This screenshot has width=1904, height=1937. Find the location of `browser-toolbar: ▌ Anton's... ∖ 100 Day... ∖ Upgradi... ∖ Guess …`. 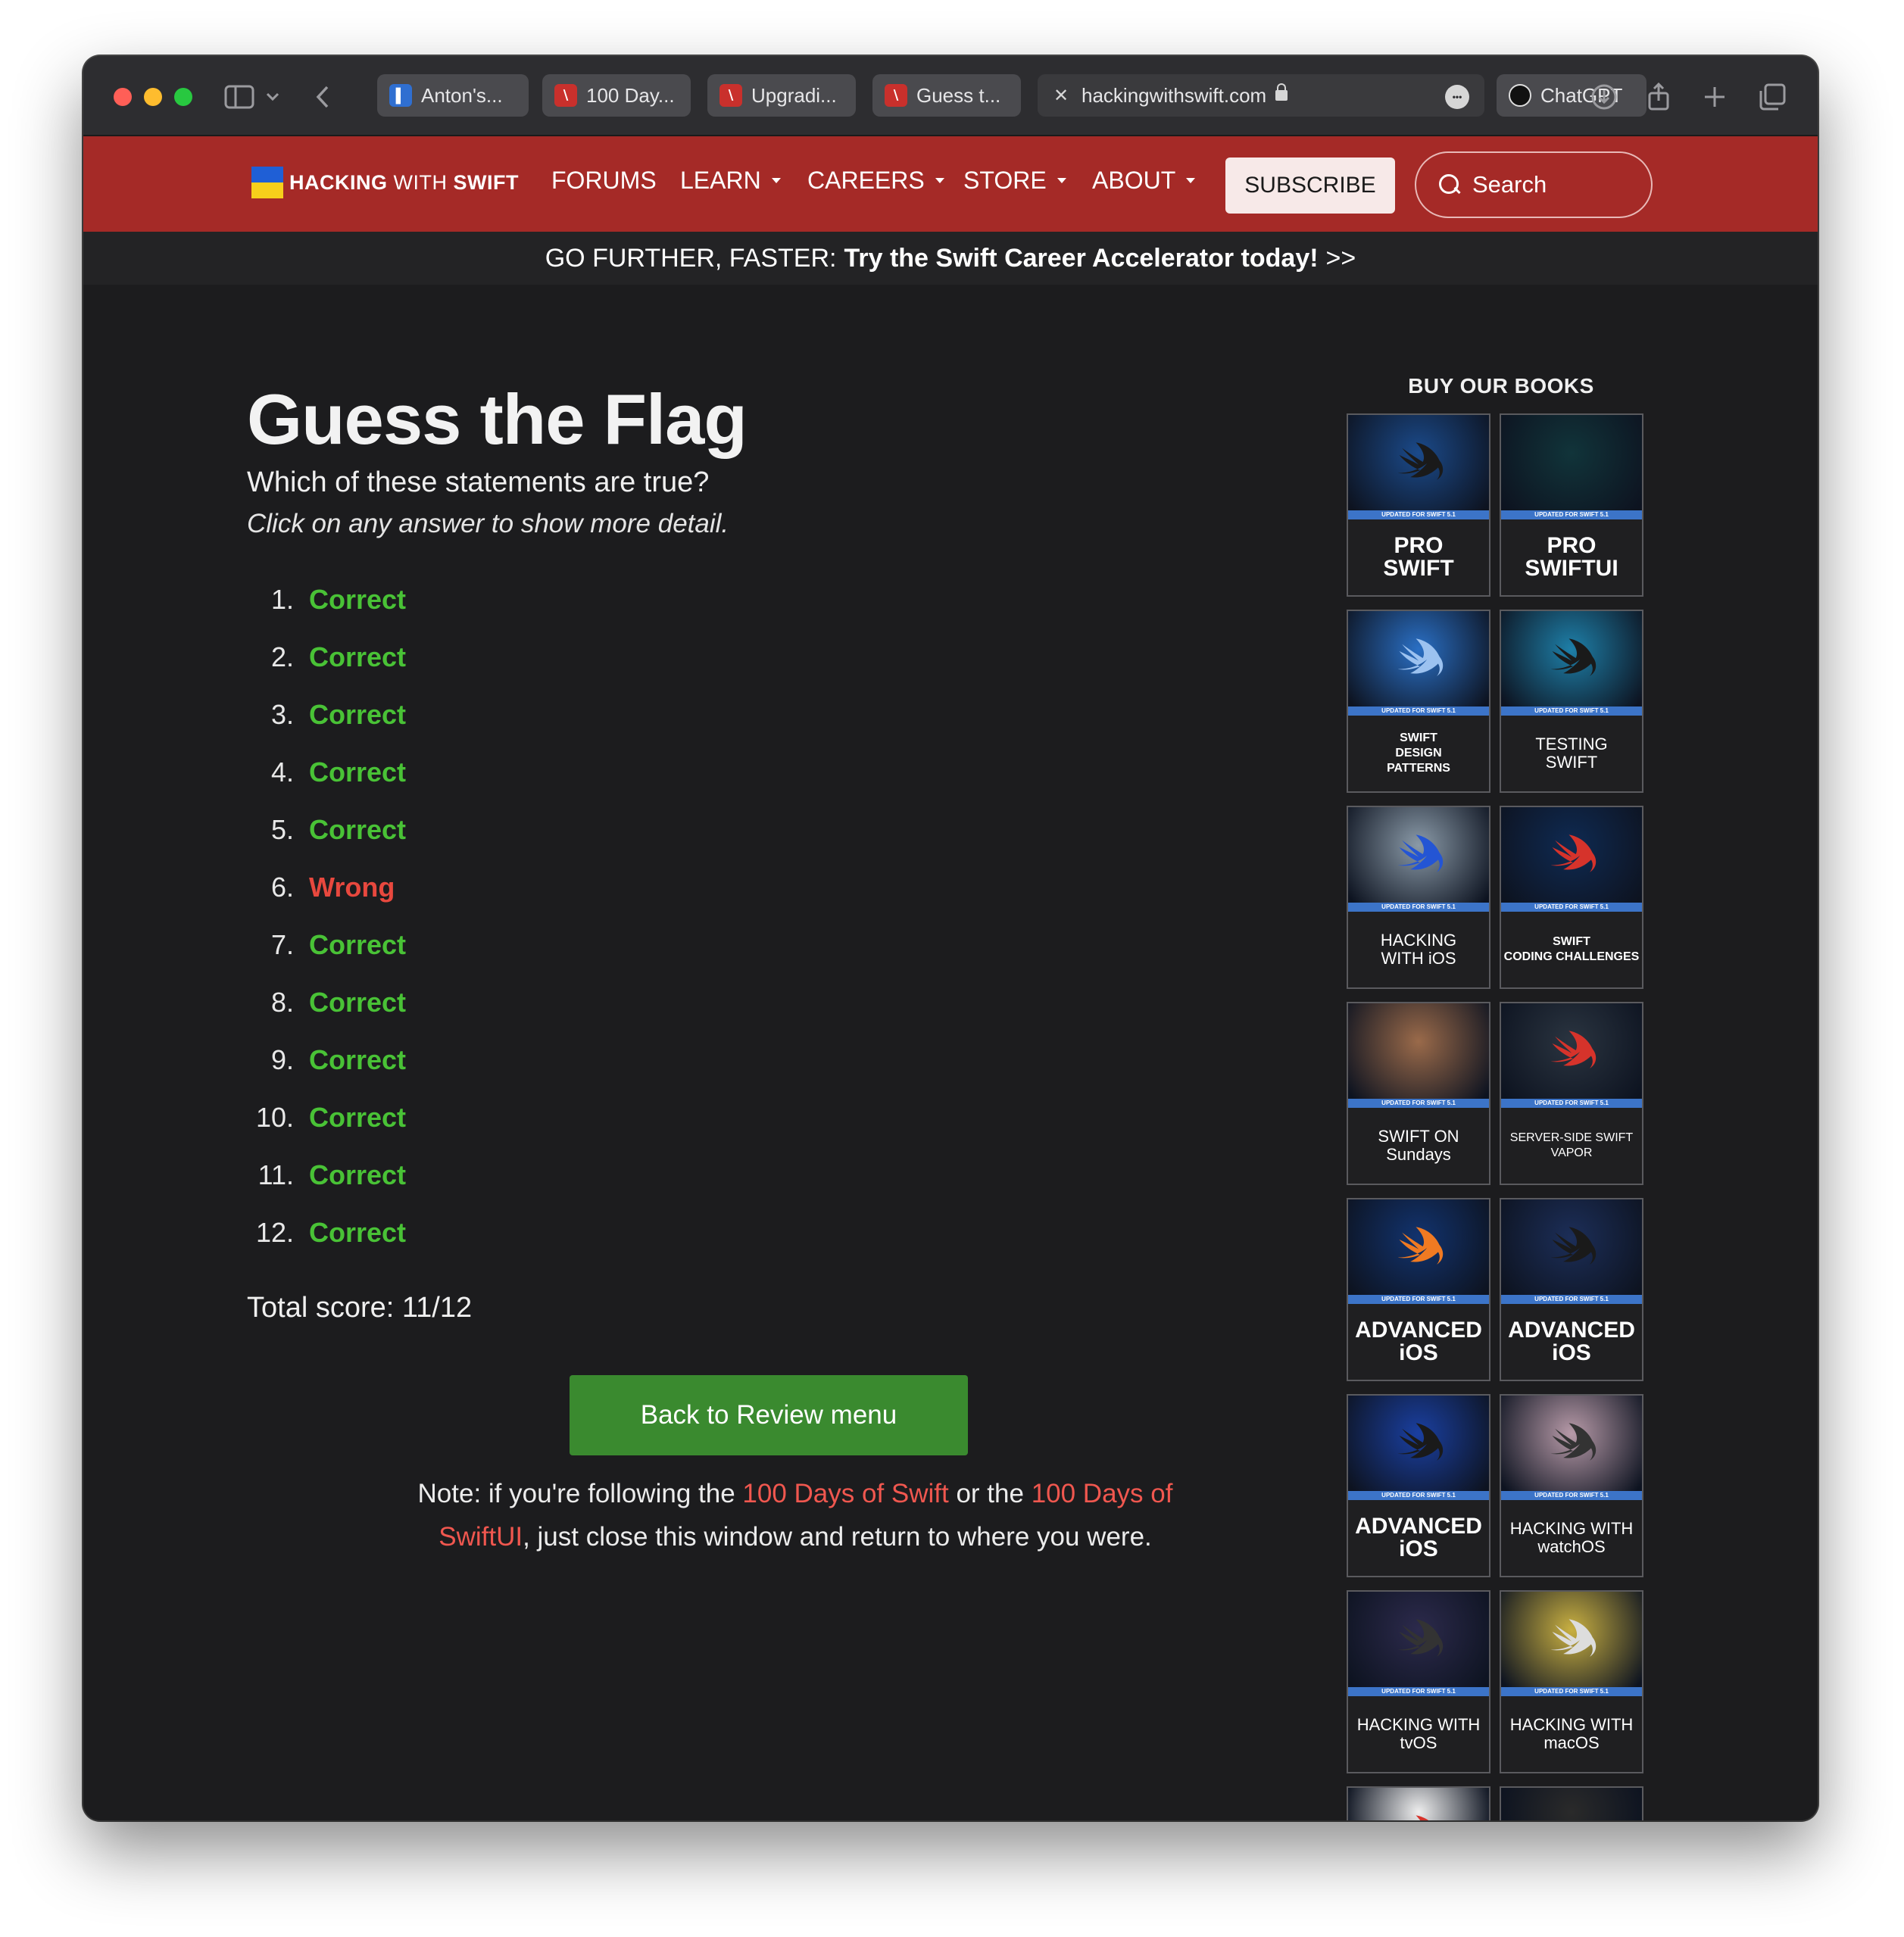

browser-toolbar: ▌ Anton's... ∖ 100 Day... ∖ Upgradi... ∖ Guess … is located at coordinates (950, 96).